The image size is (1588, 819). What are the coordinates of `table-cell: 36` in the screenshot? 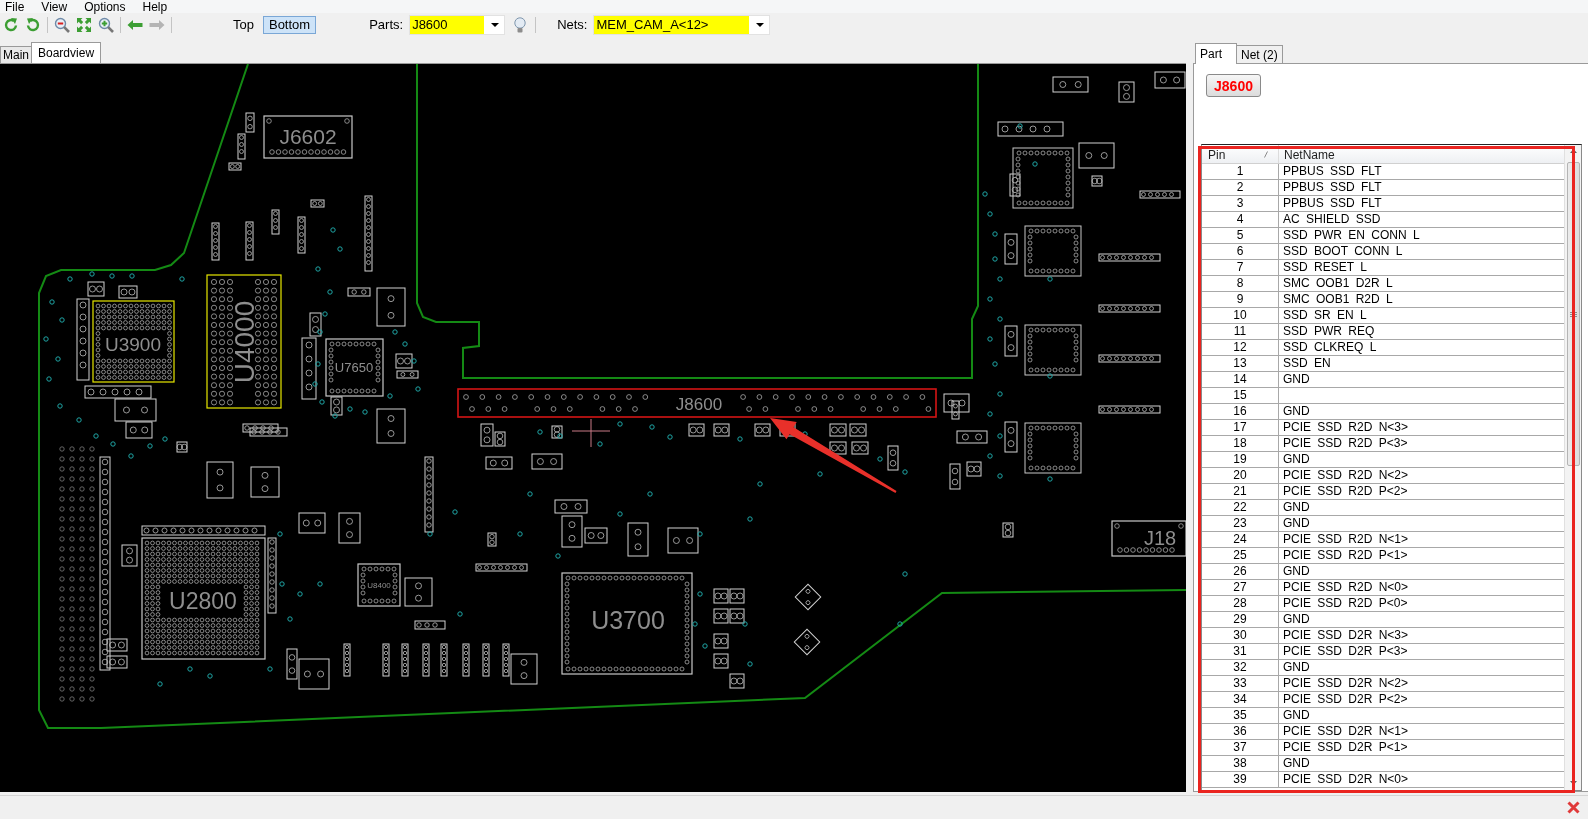 It's located at (1240, 731).